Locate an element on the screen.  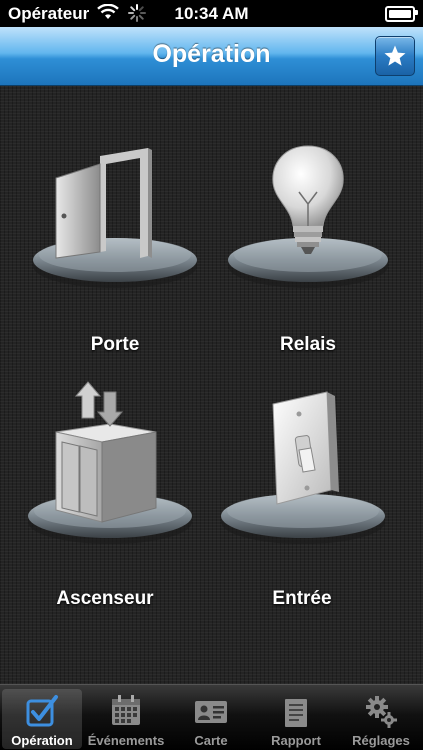
tab-events: Événements is located at coordinates (126, 719).